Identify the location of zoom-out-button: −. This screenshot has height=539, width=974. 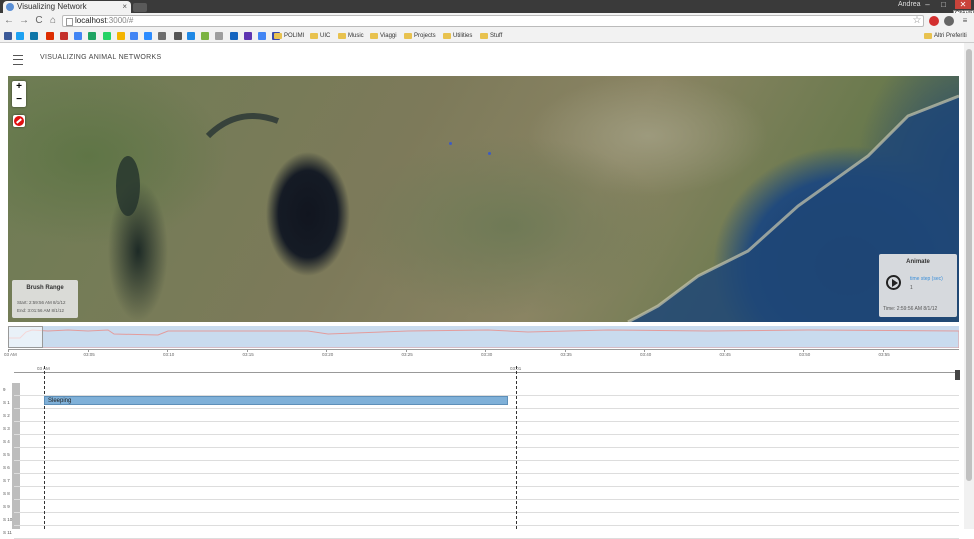
(19, 100).